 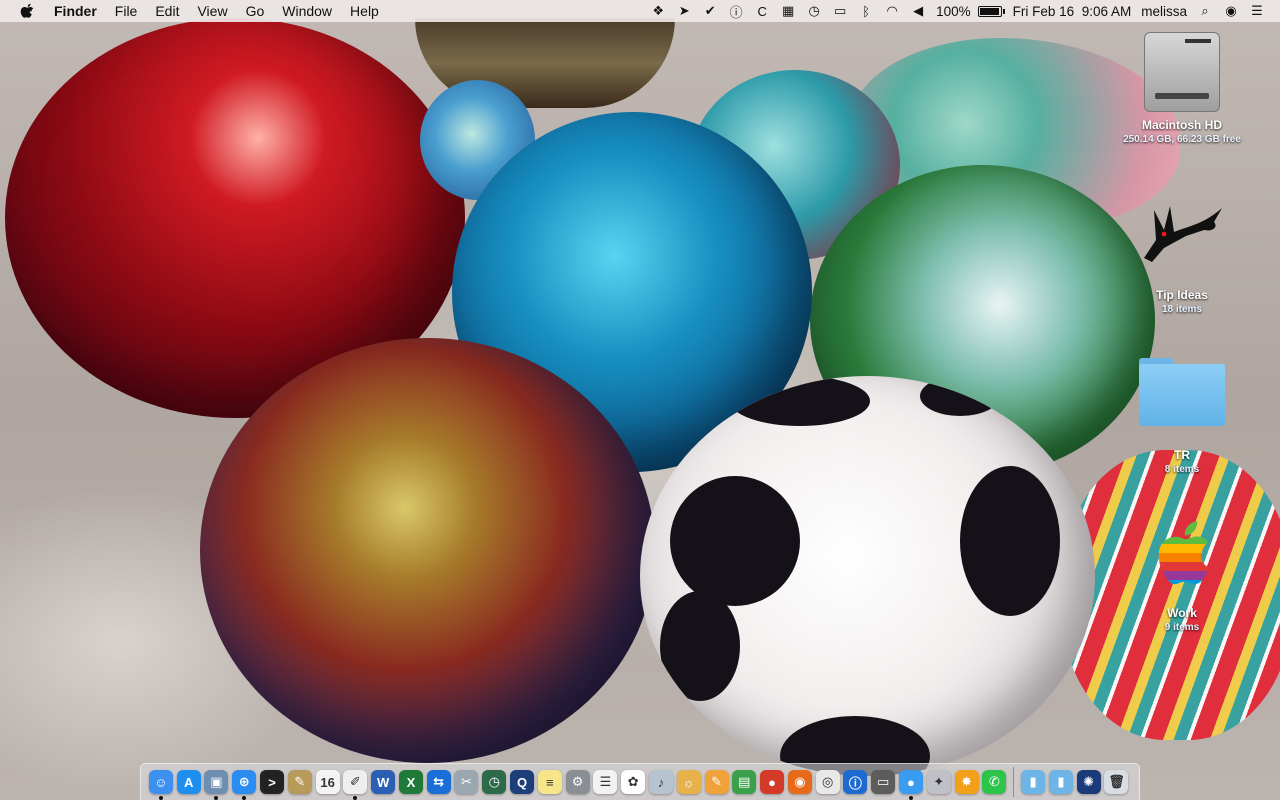 I want to click on whatsapp-glyph: ✆, so click(x=994, y=781).